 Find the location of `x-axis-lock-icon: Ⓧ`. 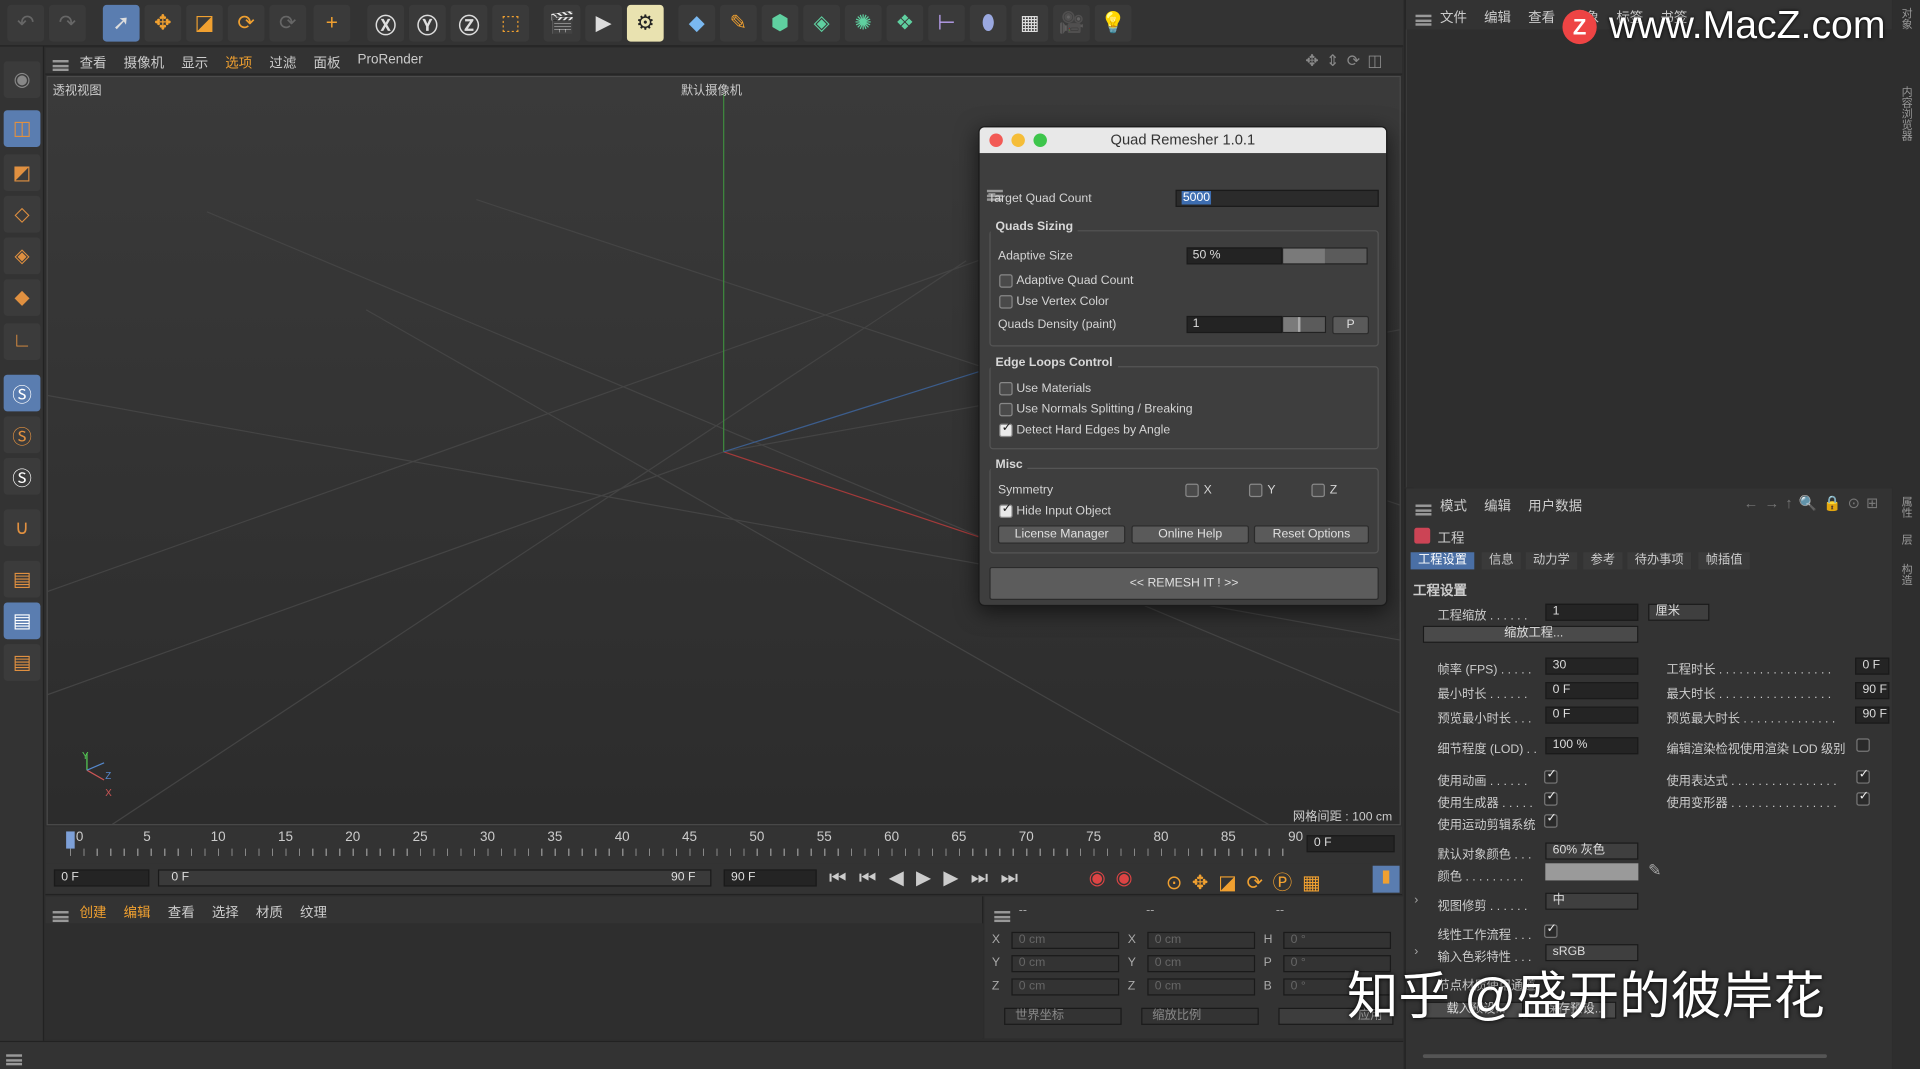

x-axis-lock-icon: Ⓧ is located at coordinates (386, 23).